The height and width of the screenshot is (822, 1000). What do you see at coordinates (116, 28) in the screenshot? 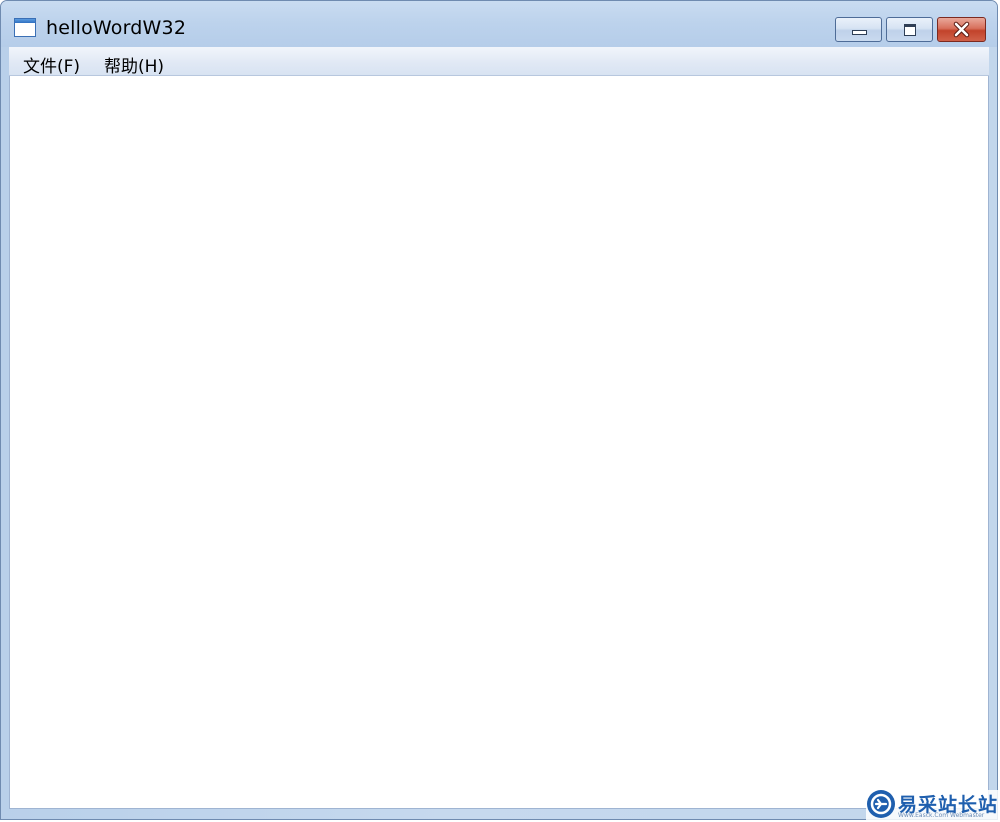
I see `window-title: helloWordW32` at bounding box center [116, 28].